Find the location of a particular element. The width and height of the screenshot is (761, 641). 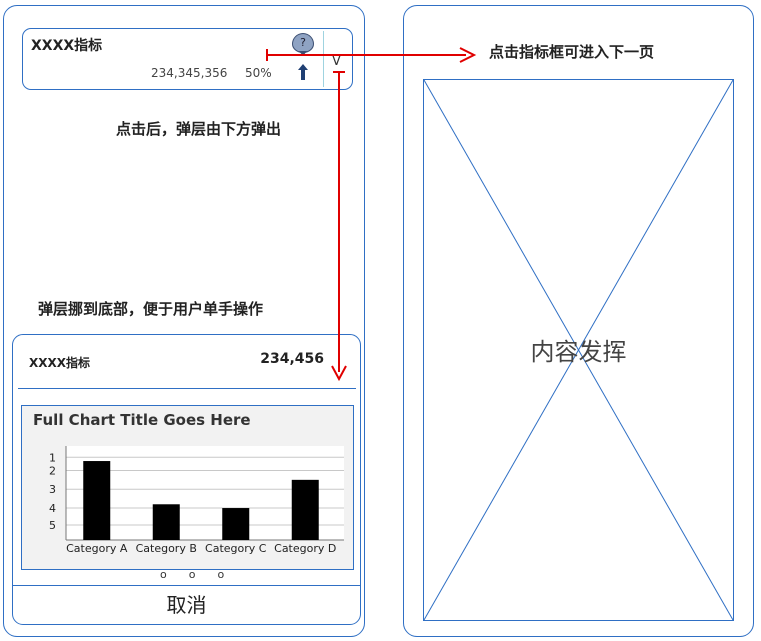

arrow-up-icon is located at coordinates (303, 72).